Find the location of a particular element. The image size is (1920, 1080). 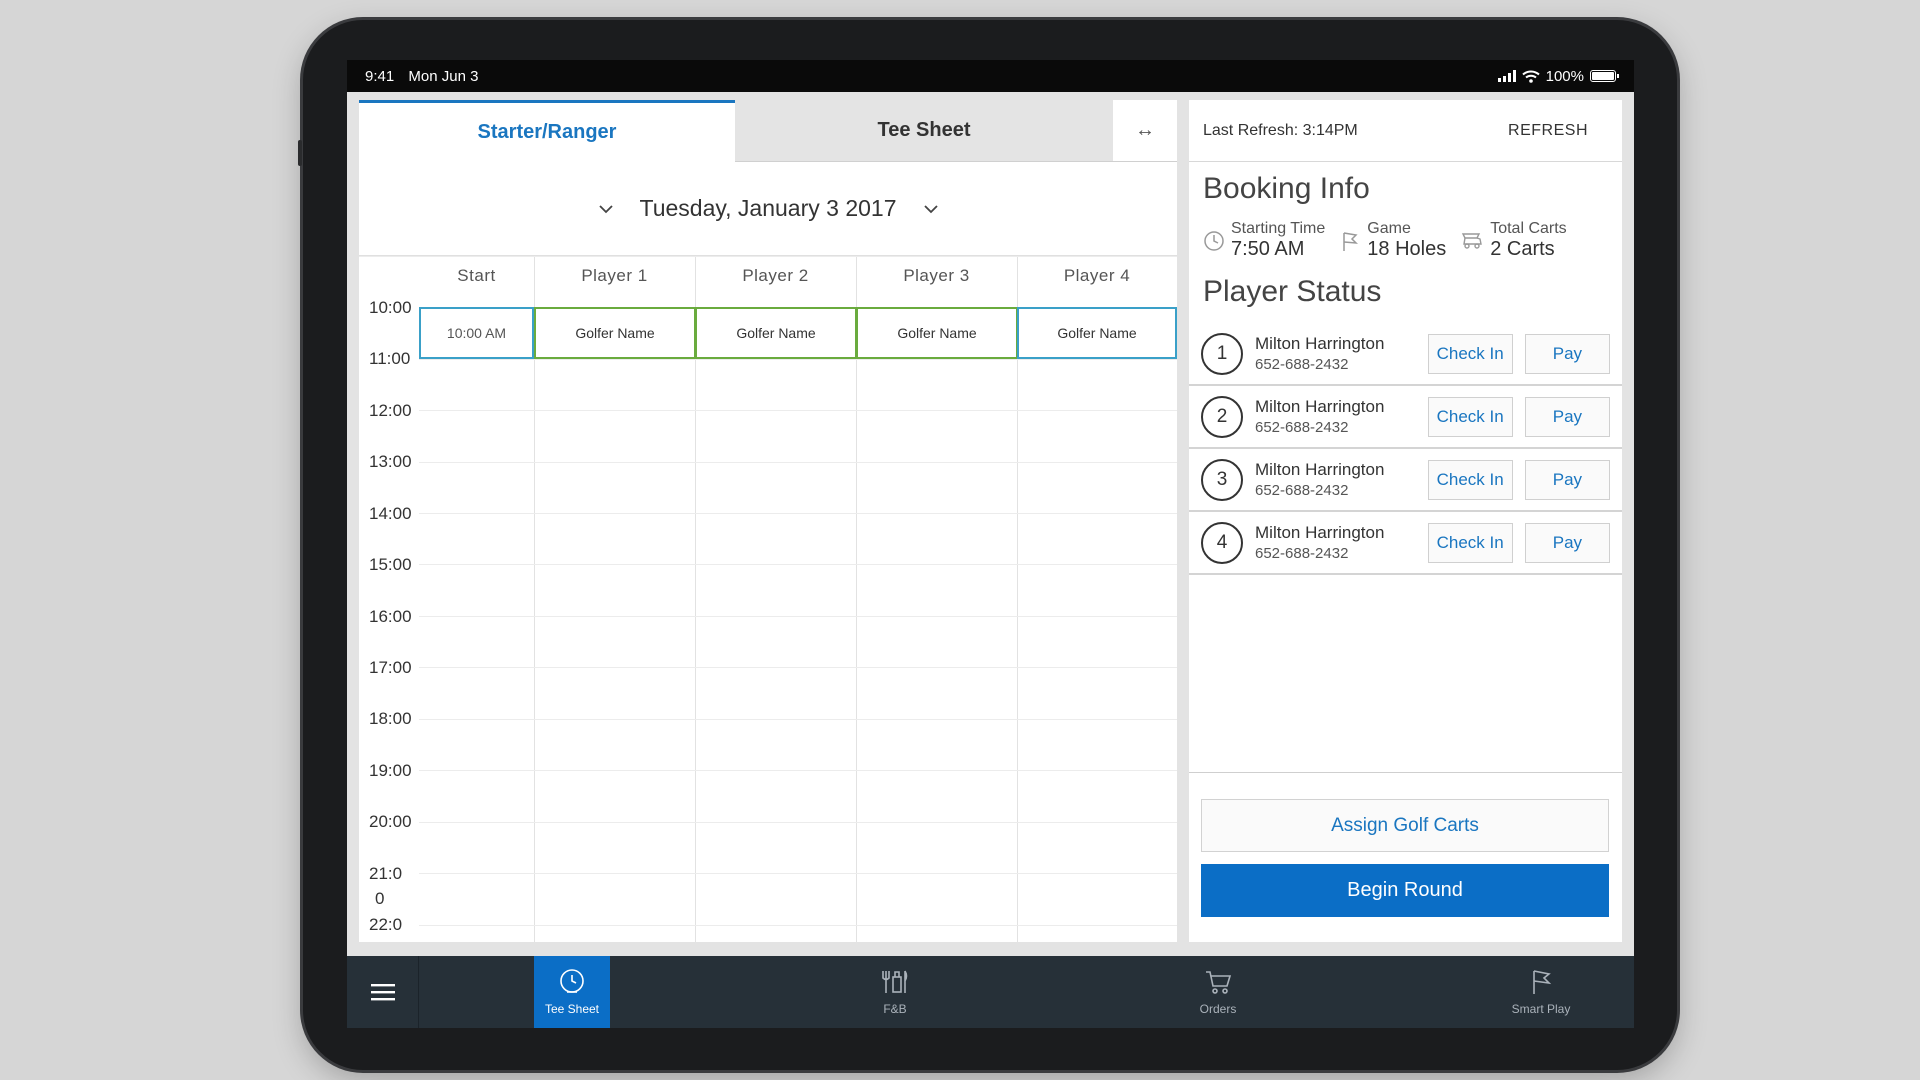

golf-cart-icon is located at coordinates (1472, 241).